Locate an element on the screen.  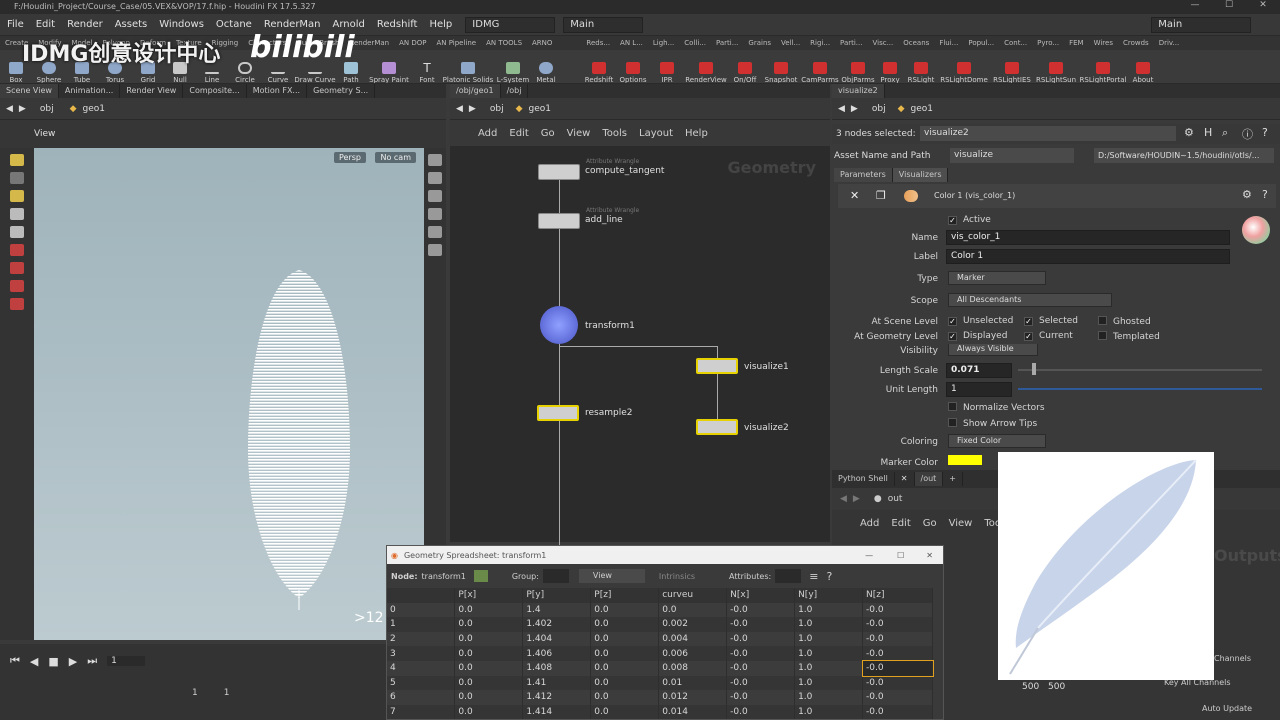
add-tab-icon: + is located at coordinates (953, 479).